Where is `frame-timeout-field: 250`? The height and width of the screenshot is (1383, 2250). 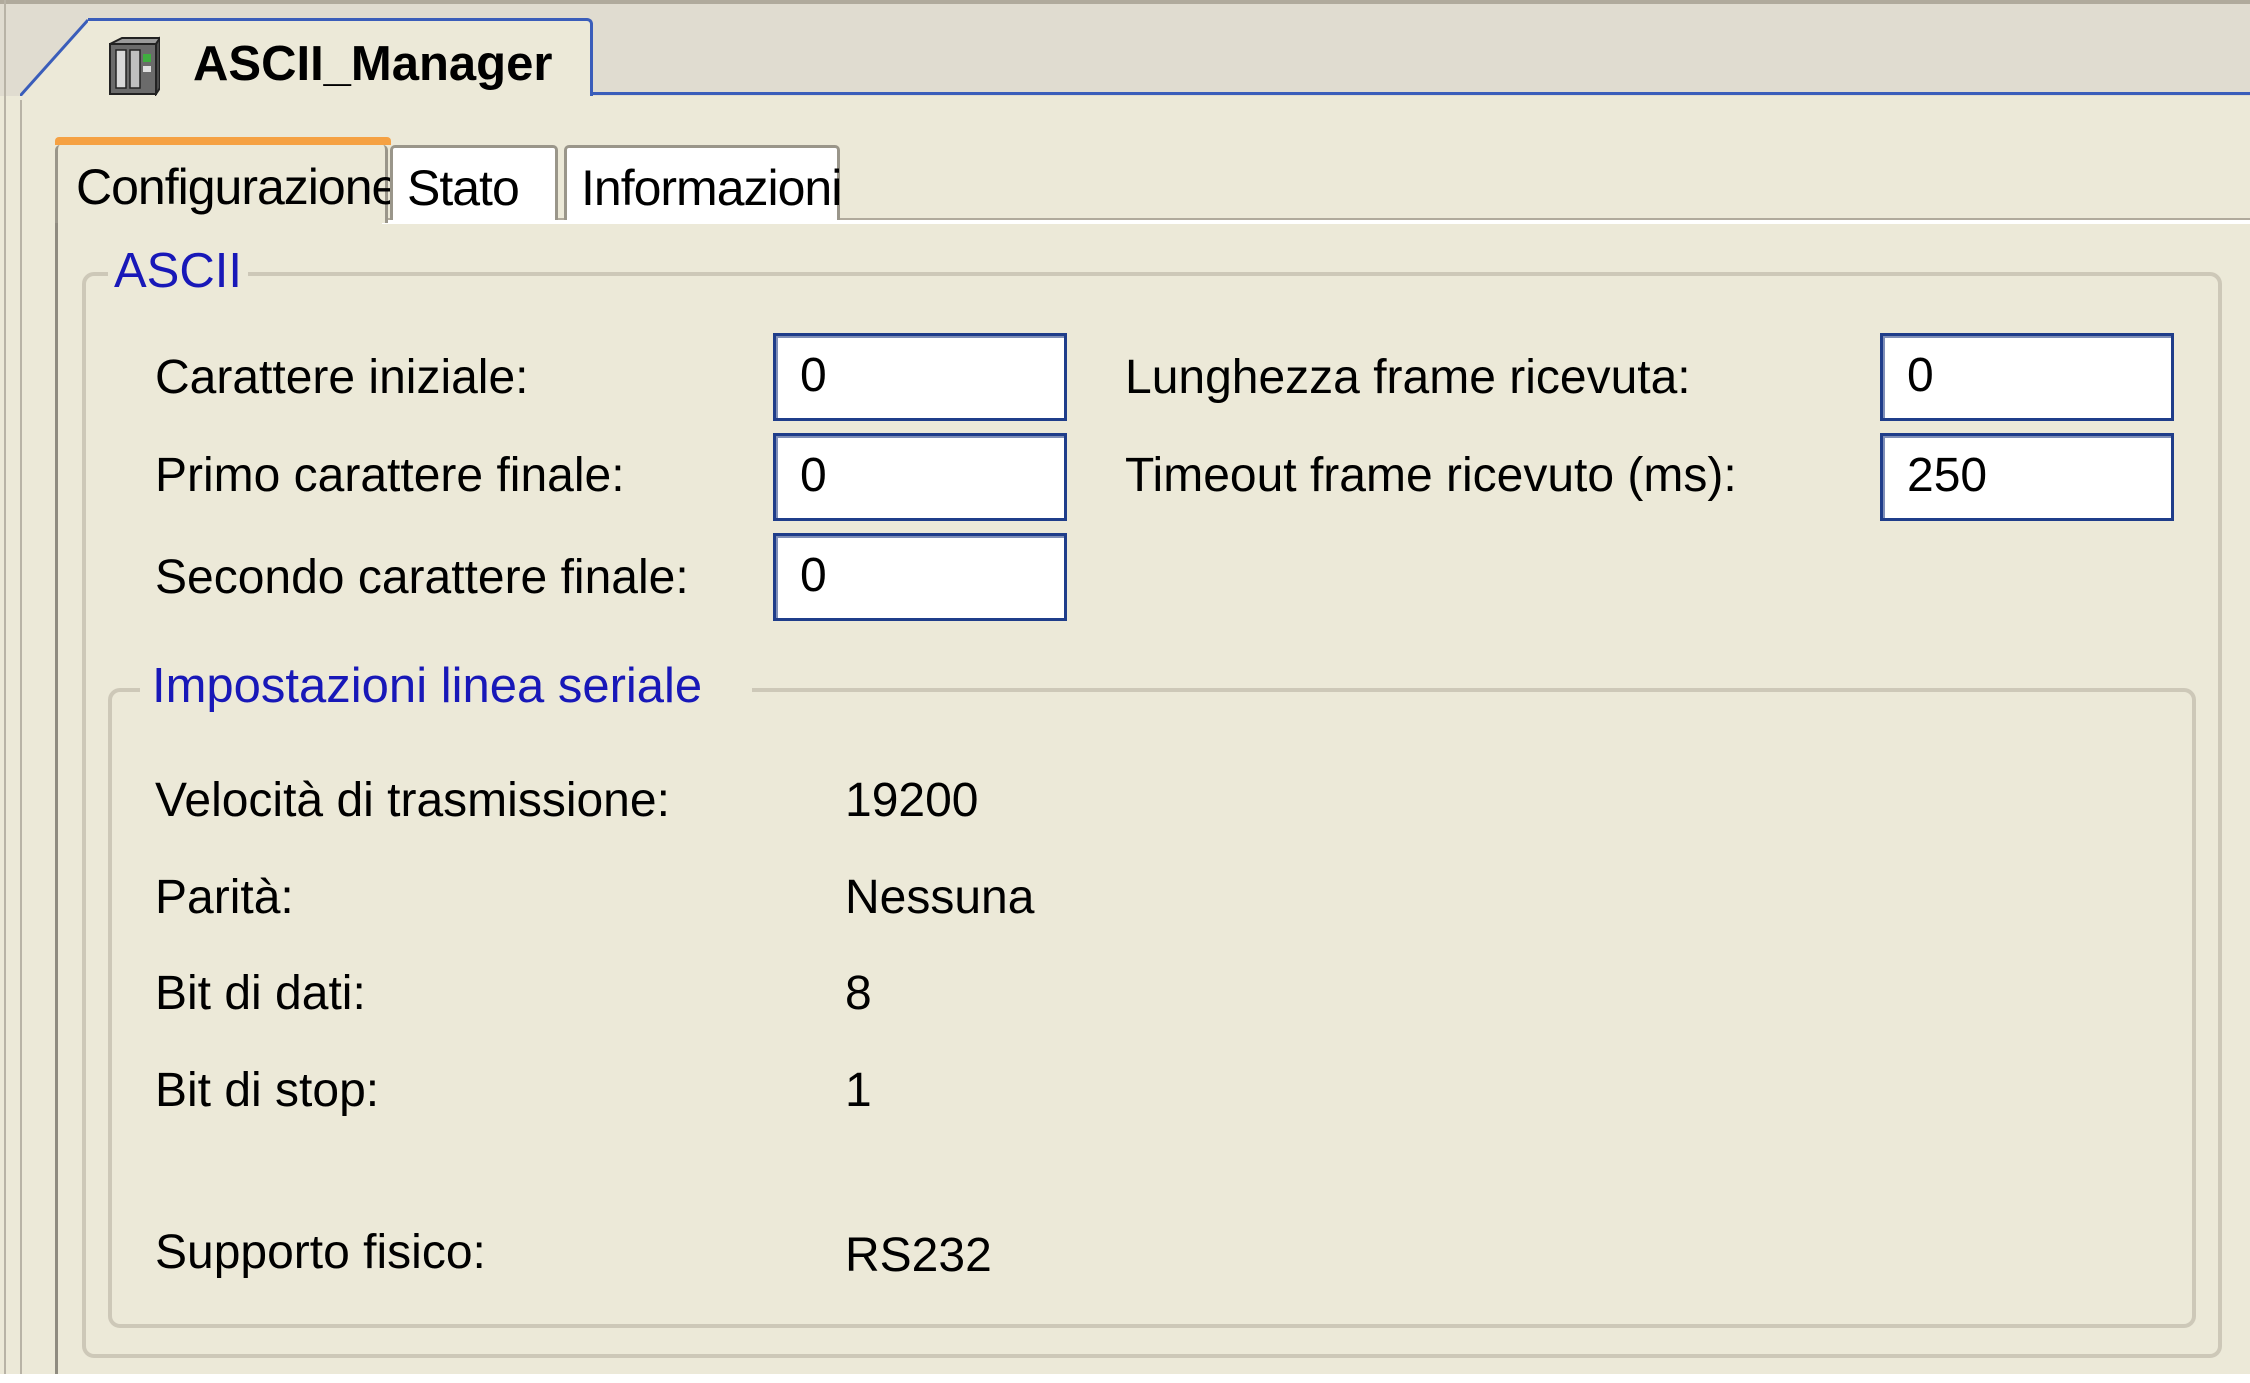 frame-timeout-field: 250 is located at coordinates (2027, 477).